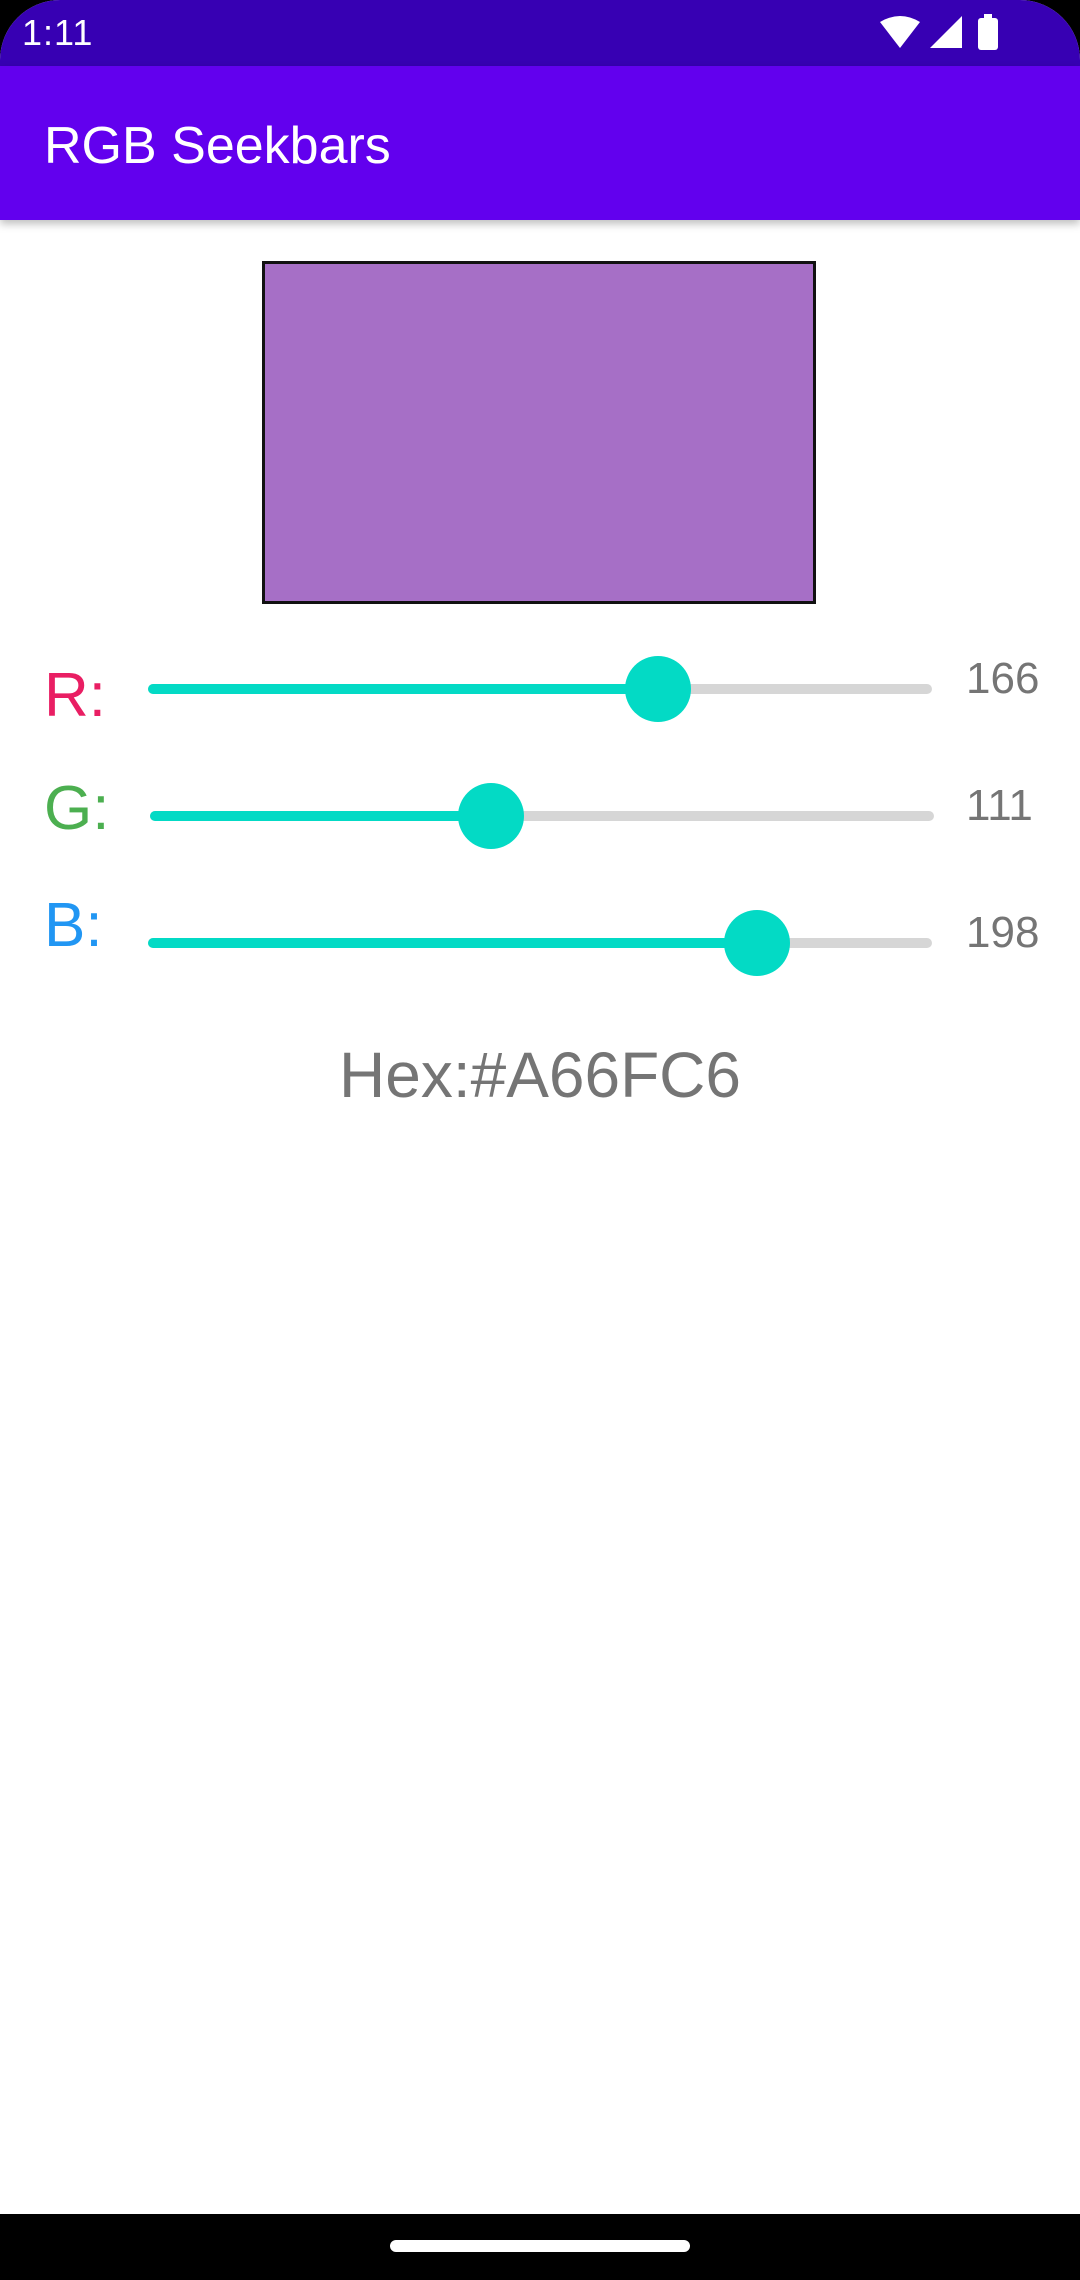  What do you see at coordinates (900, 32) in the screenshot?
I see `wifi-icon` at bounding box center [900, 32].